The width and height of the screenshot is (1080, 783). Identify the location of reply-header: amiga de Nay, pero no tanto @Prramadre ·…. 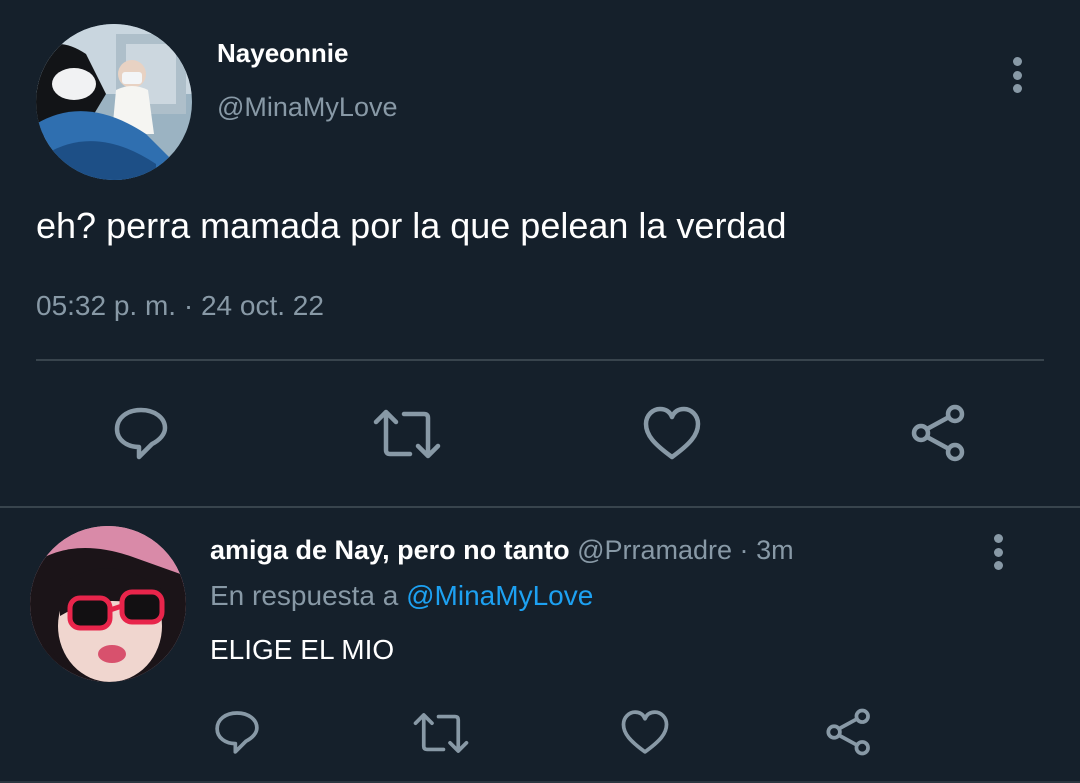
(502, 550).